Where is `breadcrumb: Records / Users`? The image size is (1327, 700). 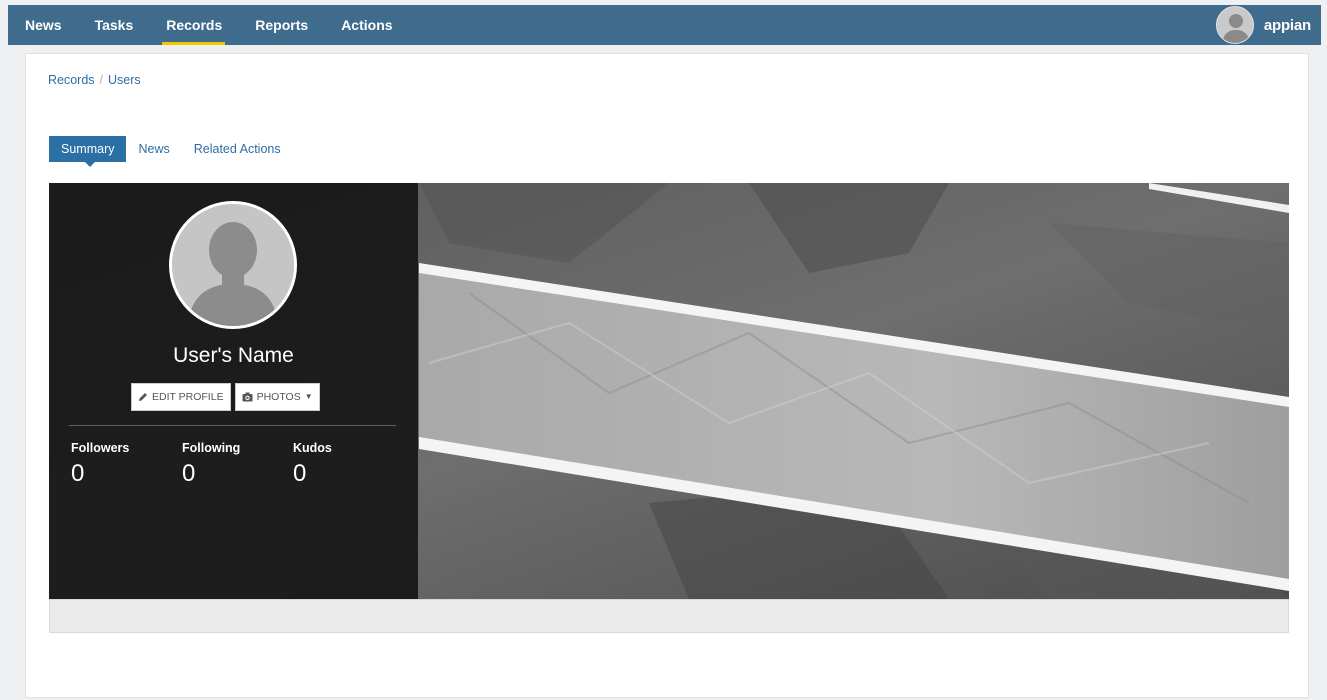
breadcrumb: Records / Users is located at coordinates (94, 80).